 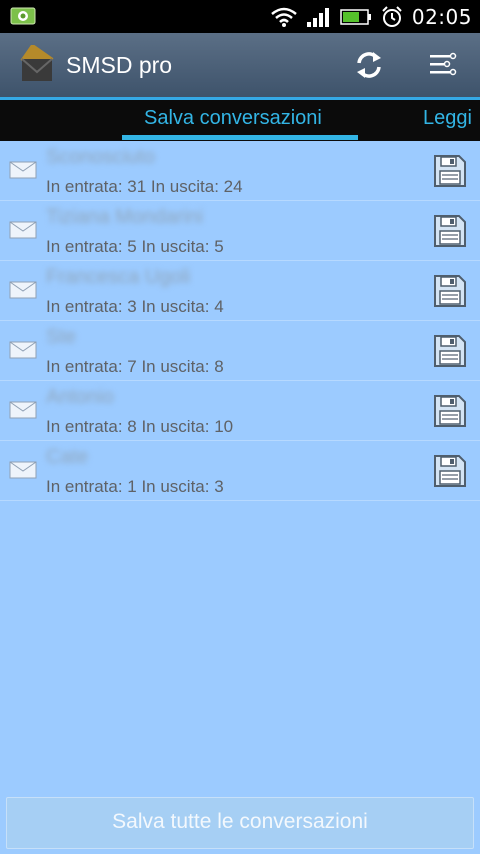 What do you see at coordinates (37, 63) in the screenshot?
I see `app-logo-icon` at bounding box center [37, 63].